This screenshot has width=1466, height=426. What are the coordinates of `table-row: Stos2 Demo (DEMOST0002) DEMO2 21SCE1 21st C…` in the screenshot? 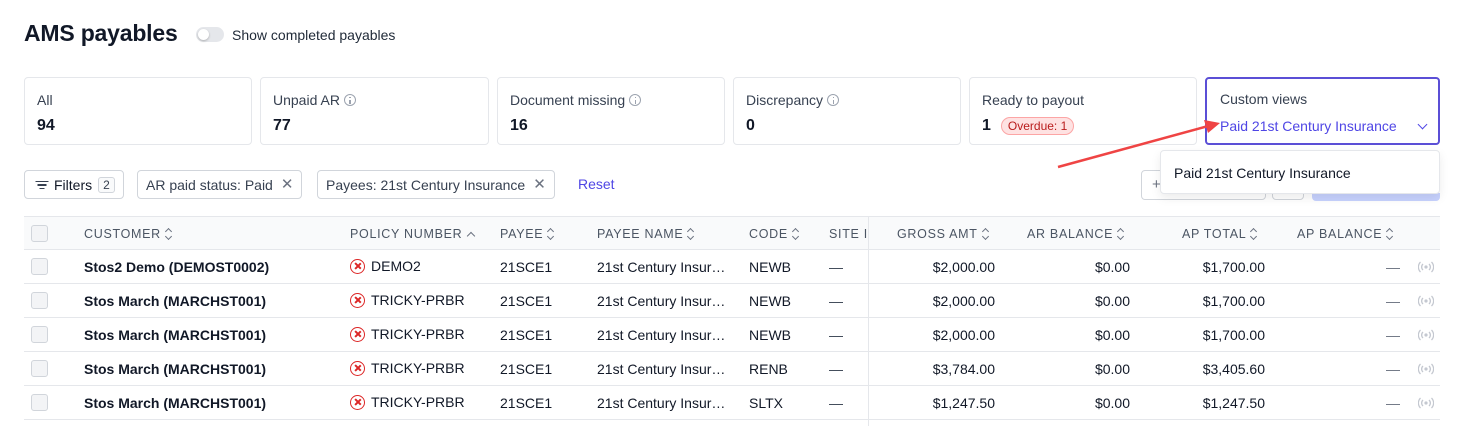 It's located at (732, 267).